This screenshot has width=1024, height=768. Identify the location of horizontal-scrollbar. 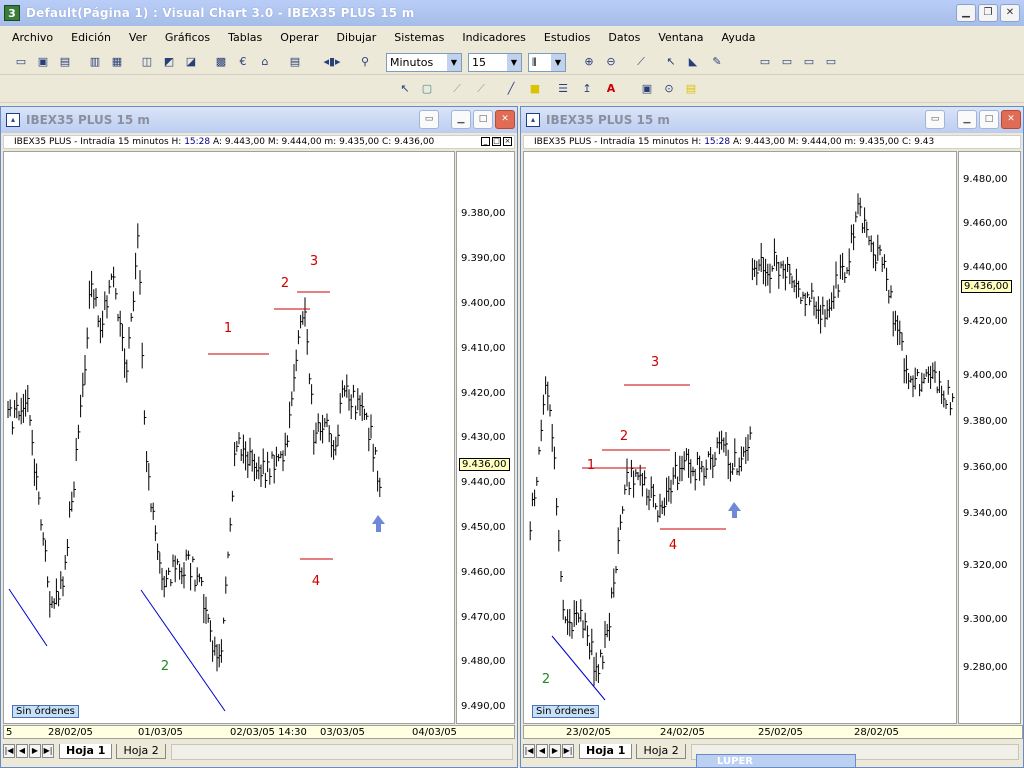
(342, 752).